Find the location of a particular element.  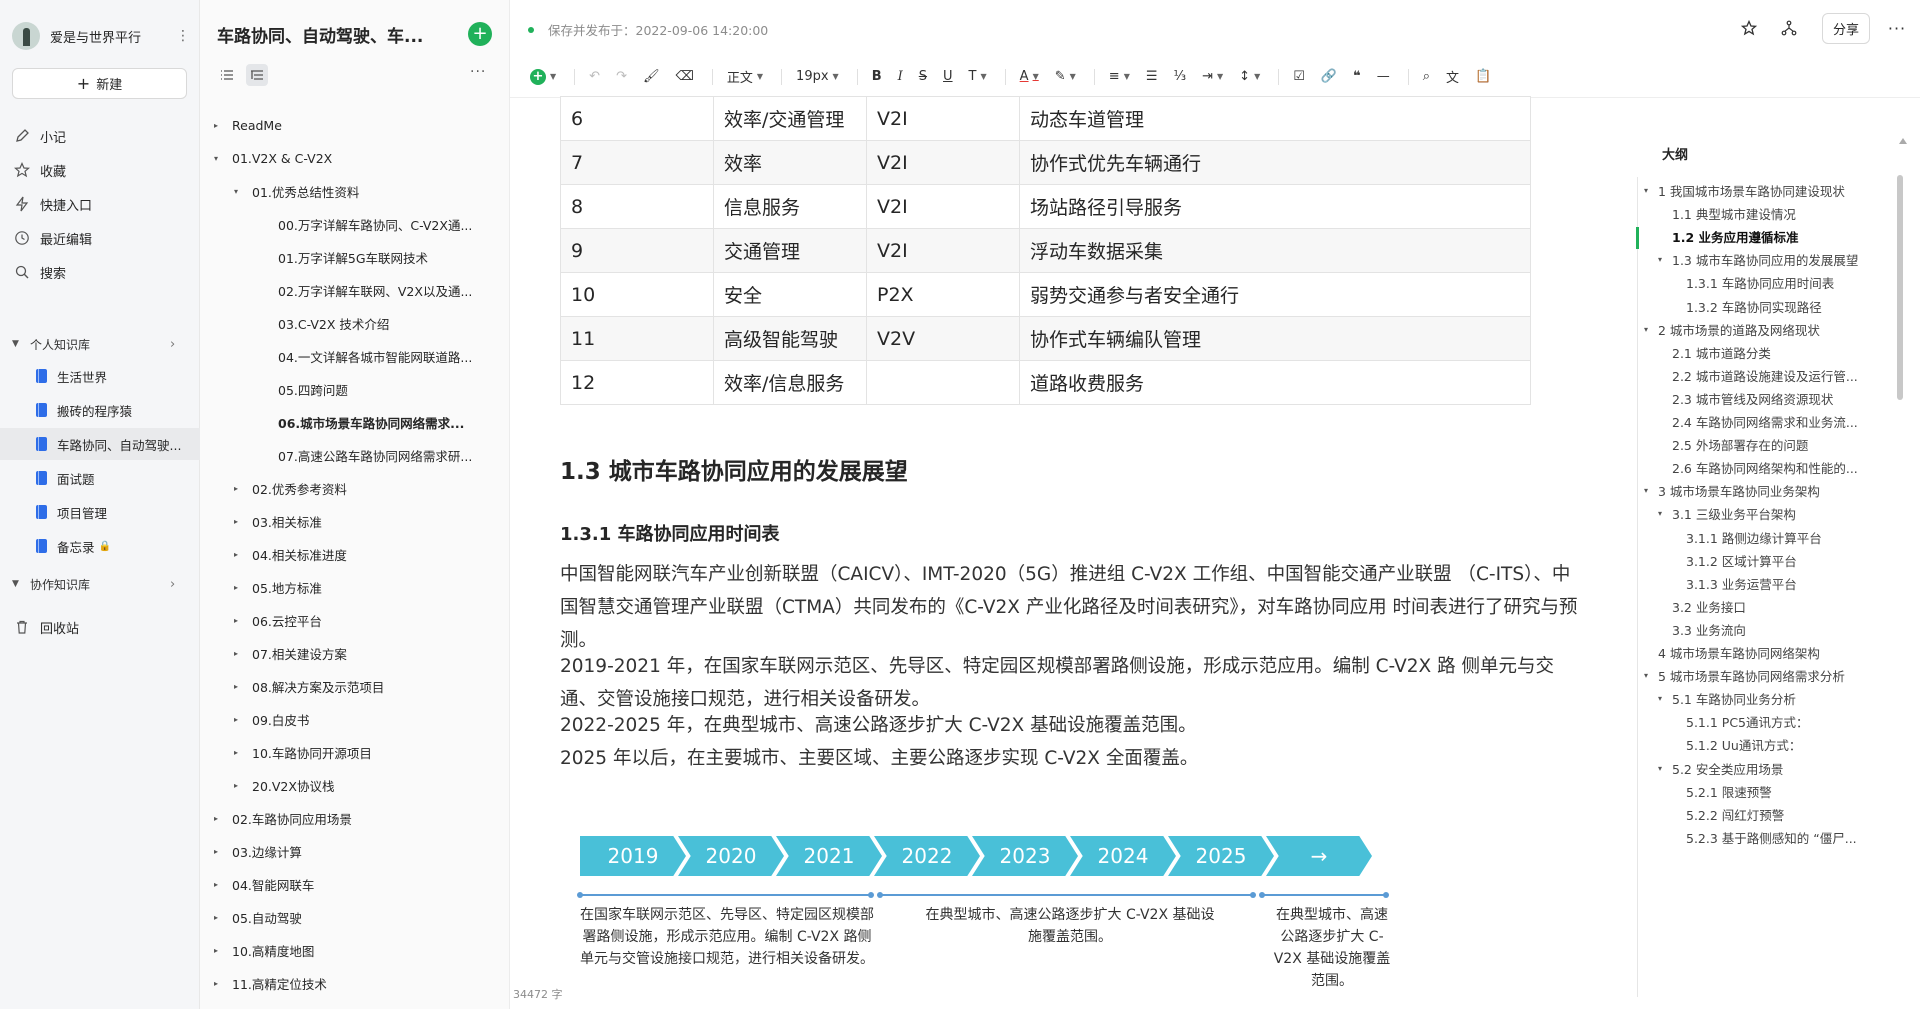

more-vertical-icon: ⋮ is located at coordinates (183, 36).